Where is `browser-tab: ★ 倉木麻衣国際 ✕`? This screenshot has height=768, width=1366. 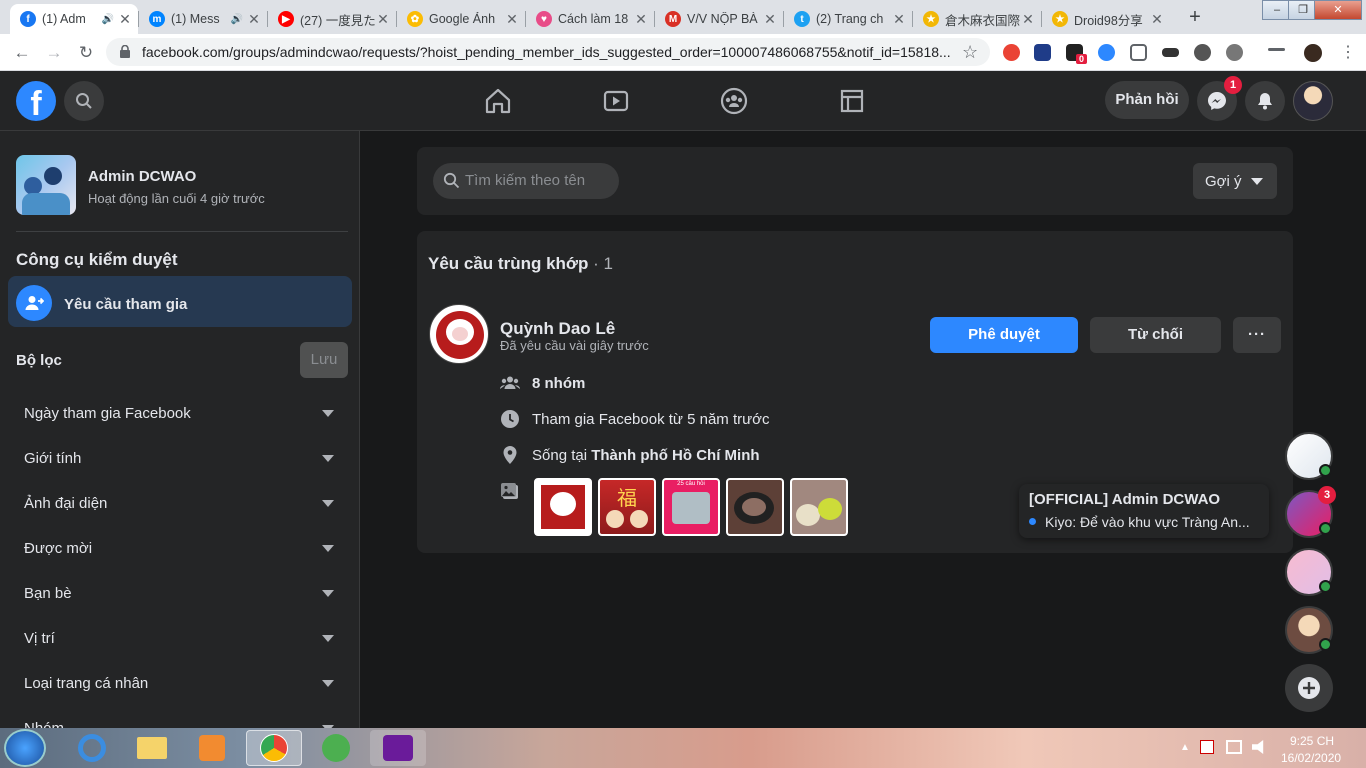 browser-tab: ★ 倉木麻衣国際 ✕ is located at coordinates (977, 19).